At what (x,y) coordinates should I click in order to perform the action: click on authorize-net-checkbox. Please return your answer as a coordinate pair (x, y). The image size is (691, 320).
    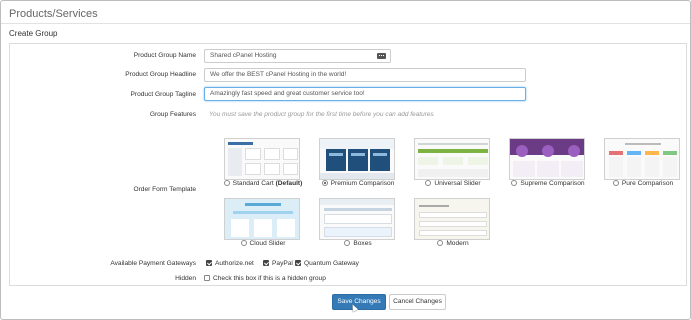
    Looking at the image, I should click on (209, 263).